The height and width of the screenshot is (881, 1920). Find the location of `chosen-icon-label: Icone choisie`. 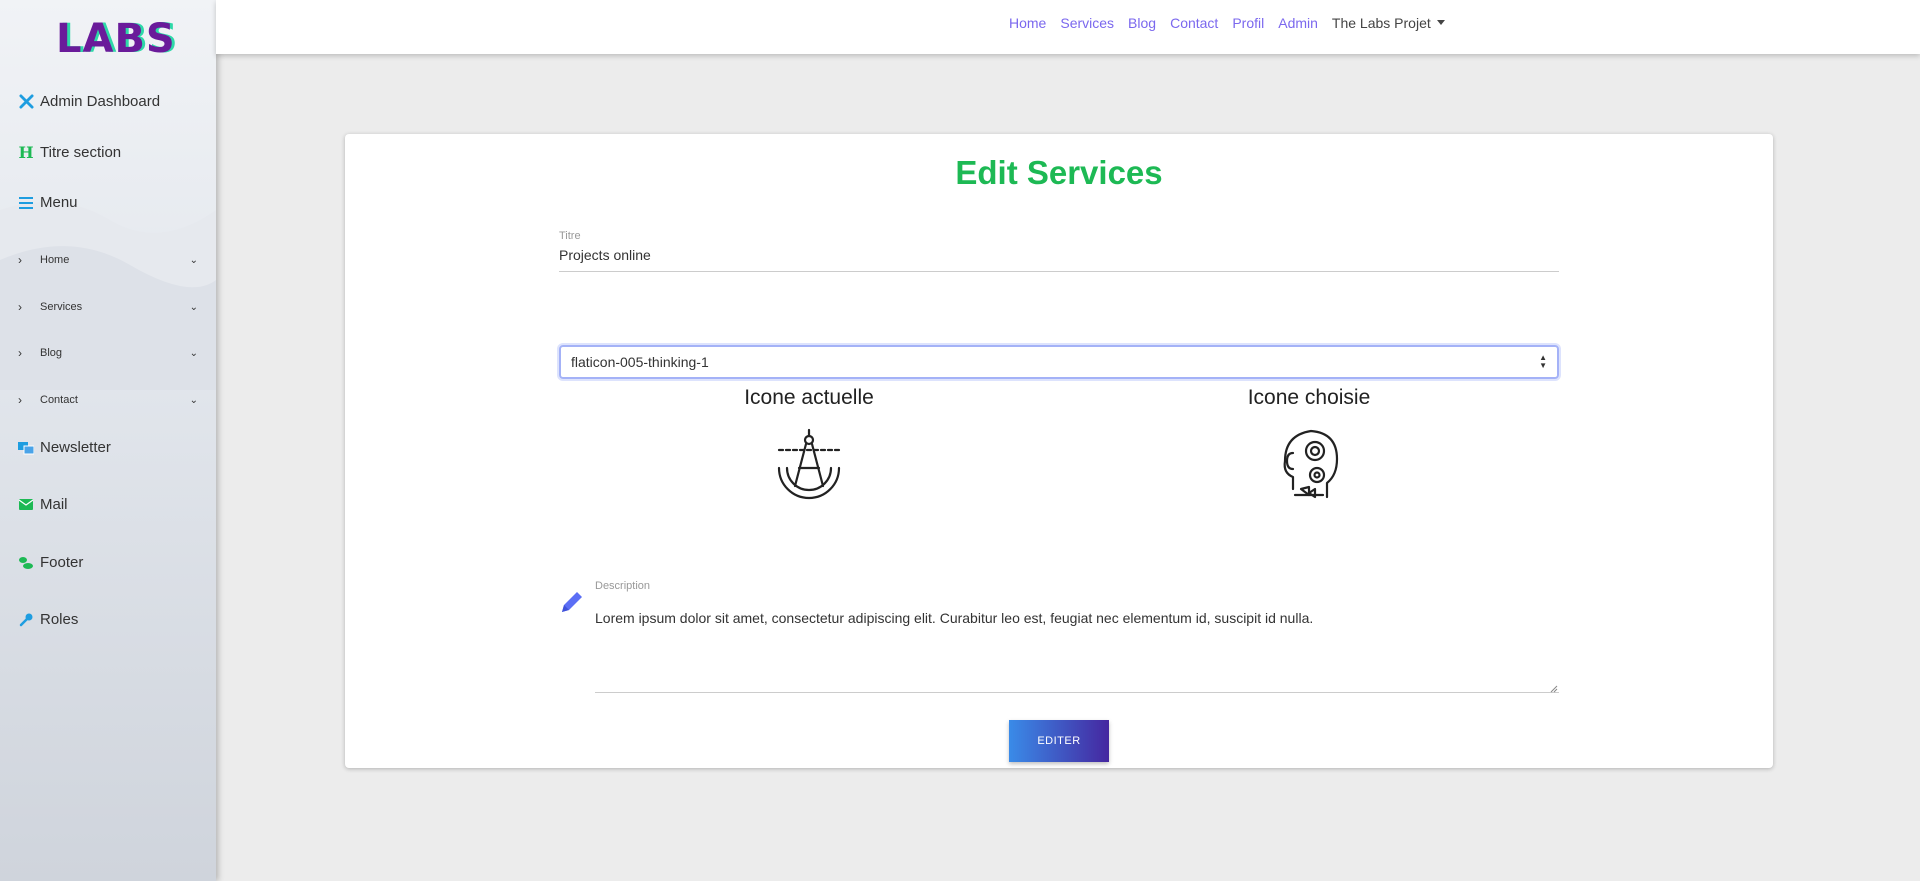

chosen-icon-label: Icone choisie is located at coordinates (1309, 397).